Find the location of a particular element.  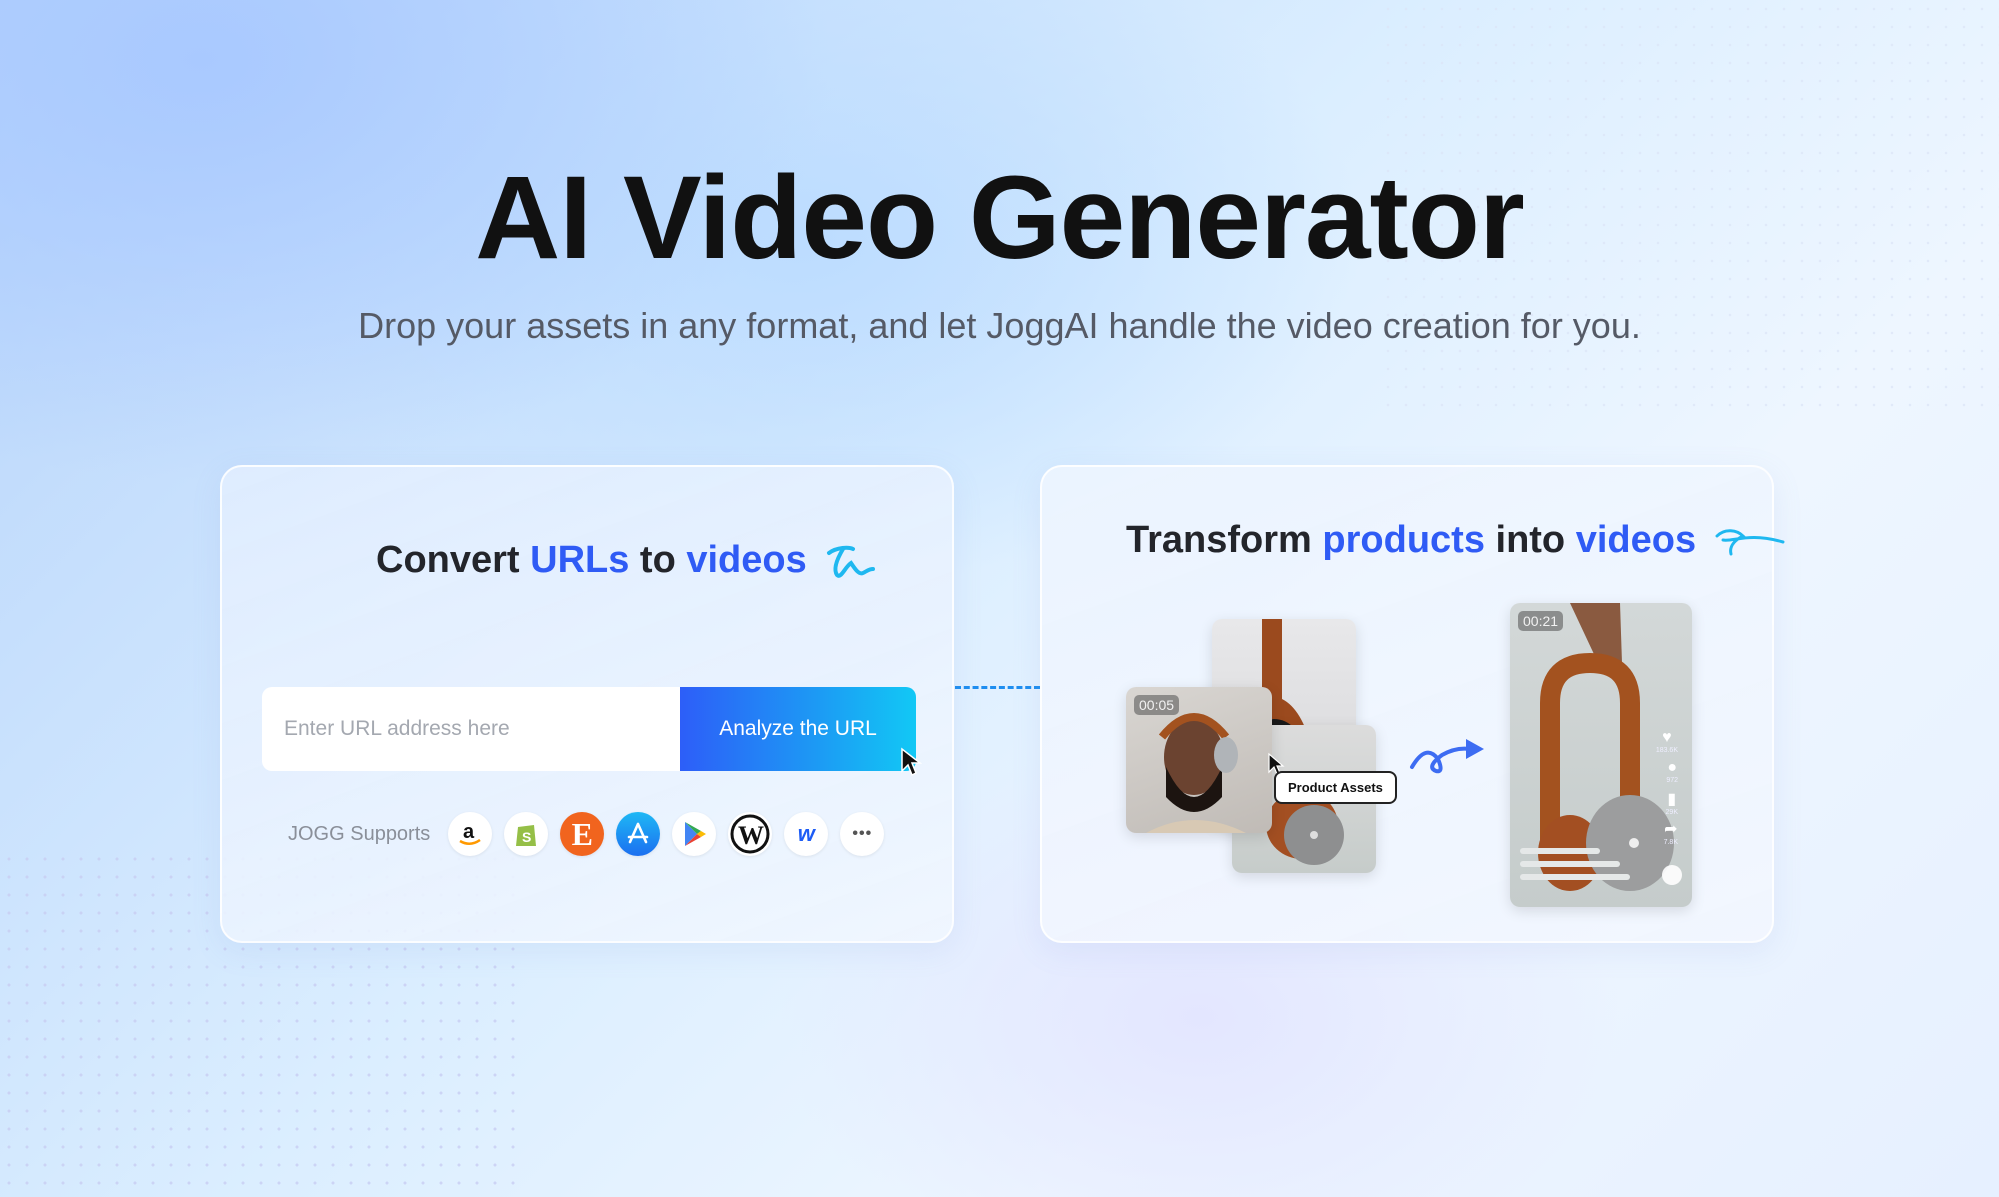

url-card-title: Convert URLs to videos is located at coordinates (626, 560).